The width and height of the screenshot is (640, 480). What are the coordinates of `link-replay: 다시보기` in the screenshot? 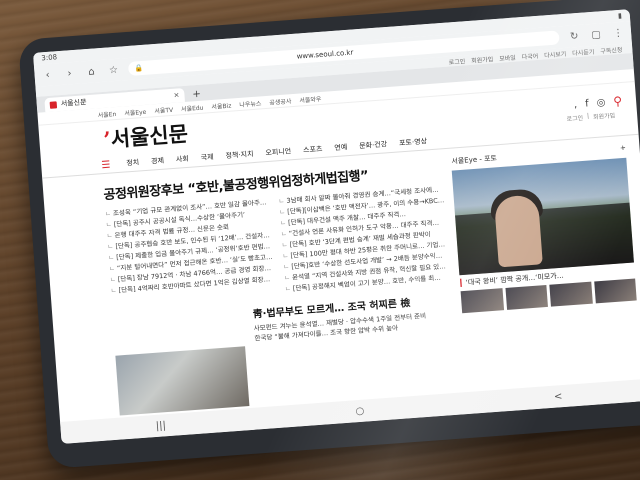 It's located at (555, 53).